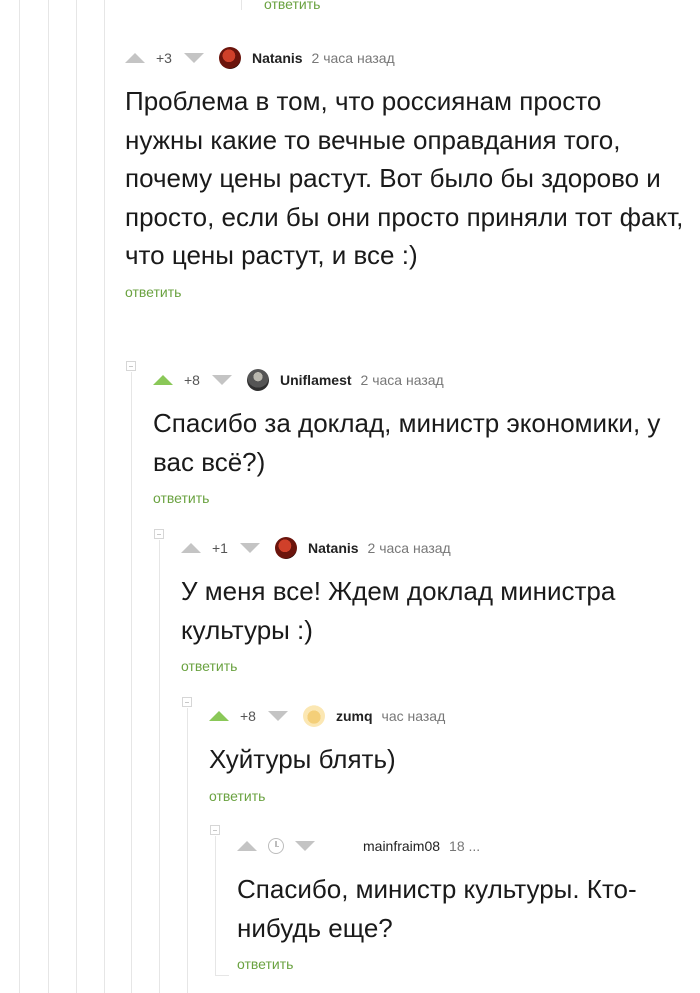 Image resolution: width=700 pixels, height=993 pixels. What do you see at coordinates (302, 759) in the screenshot?
I see `comment-text: Хуйтуры блять)` at bounding box center [302, 759].